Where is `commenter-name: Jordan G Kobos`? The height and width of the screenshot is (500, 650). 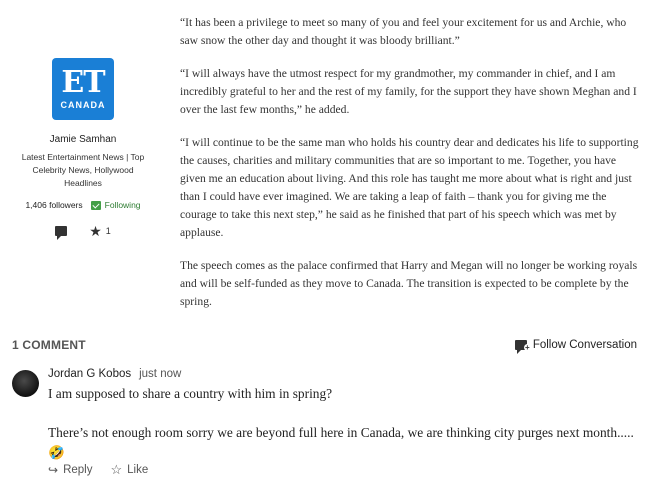
commenter-name: Jordan G Kobos is located at coordinates (89, 374).